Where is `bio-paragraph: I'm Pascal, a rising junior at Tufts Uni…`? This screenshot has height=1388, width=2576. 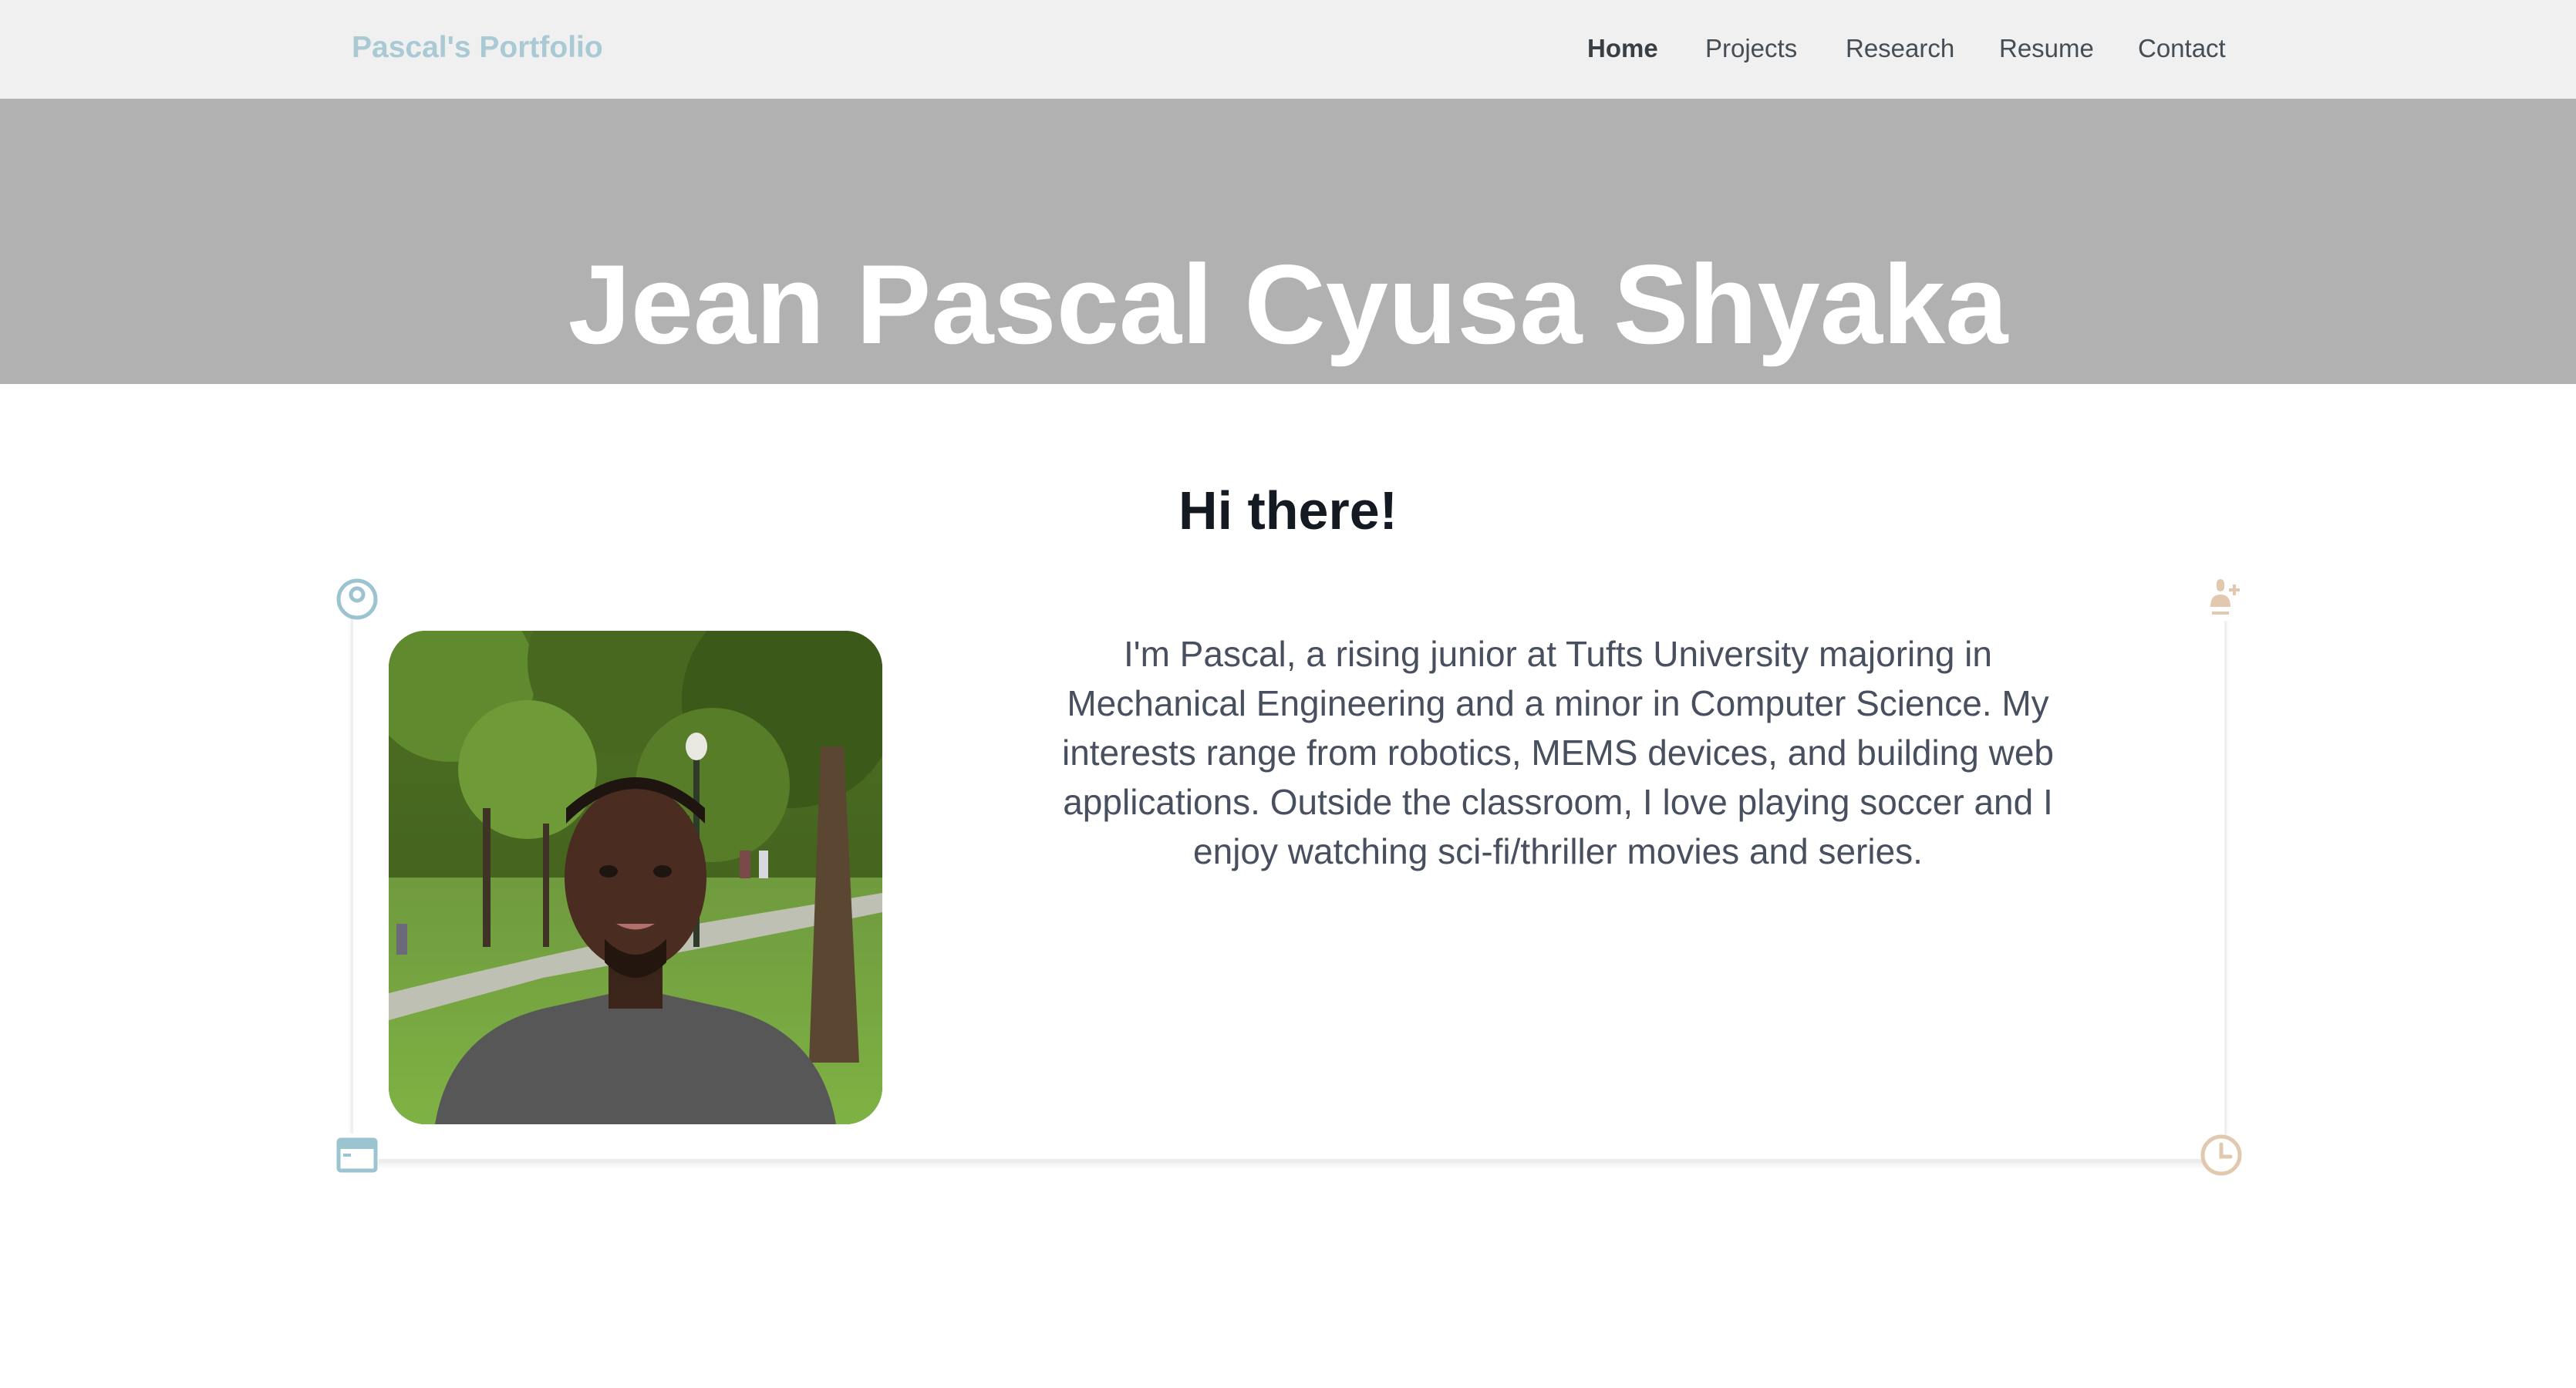 bio-paragraph: I'm Pascal, a rising junior at Tufts Uni… is located at coordinates (1558, 753).